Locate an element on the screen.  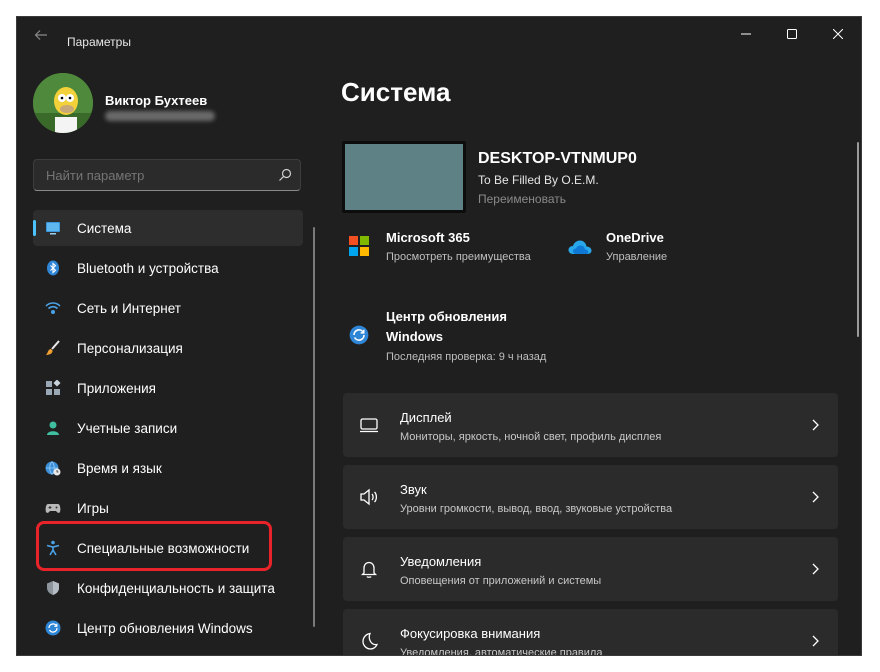
bell-icon is located at coordinates (369, 569).